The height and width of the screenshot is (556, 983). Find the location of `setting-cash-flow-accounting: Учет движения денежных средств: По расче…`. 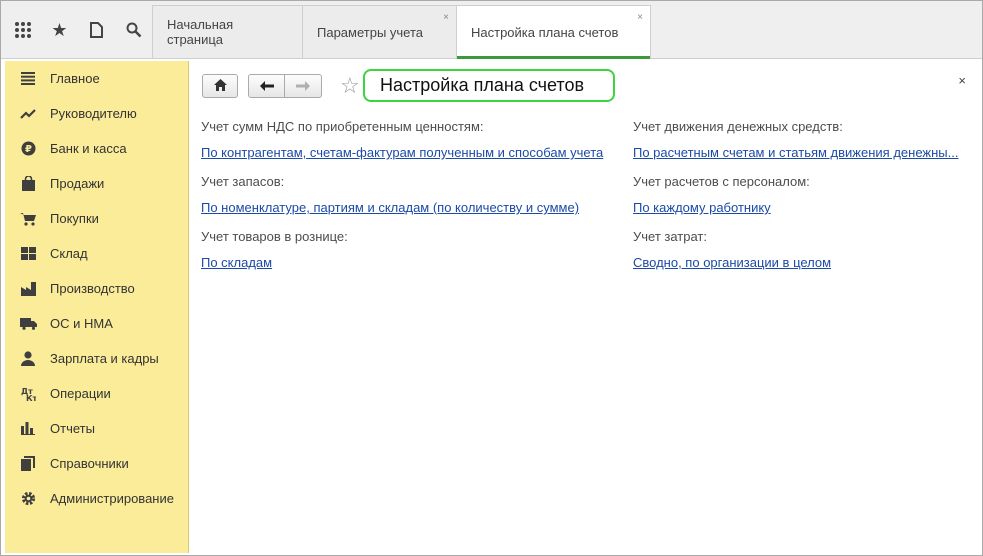

setting-cash-flow-accounting: Учет движения денежных средств: По расче… is located at coordinates (795, 139).